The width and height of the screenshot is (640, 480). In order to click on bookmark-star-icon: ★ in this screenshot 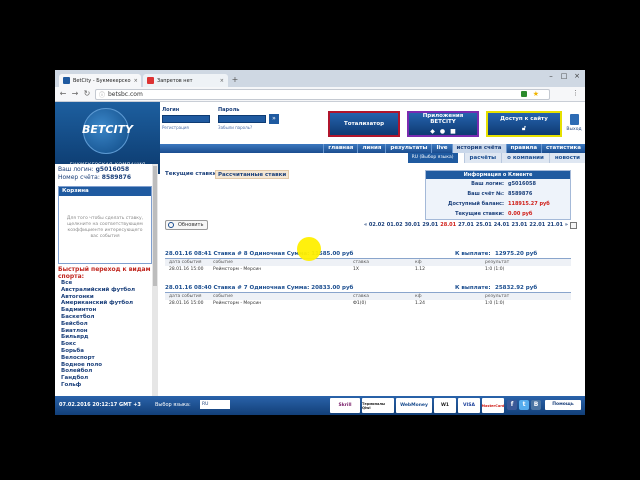, I will do `click(536, 94)`.